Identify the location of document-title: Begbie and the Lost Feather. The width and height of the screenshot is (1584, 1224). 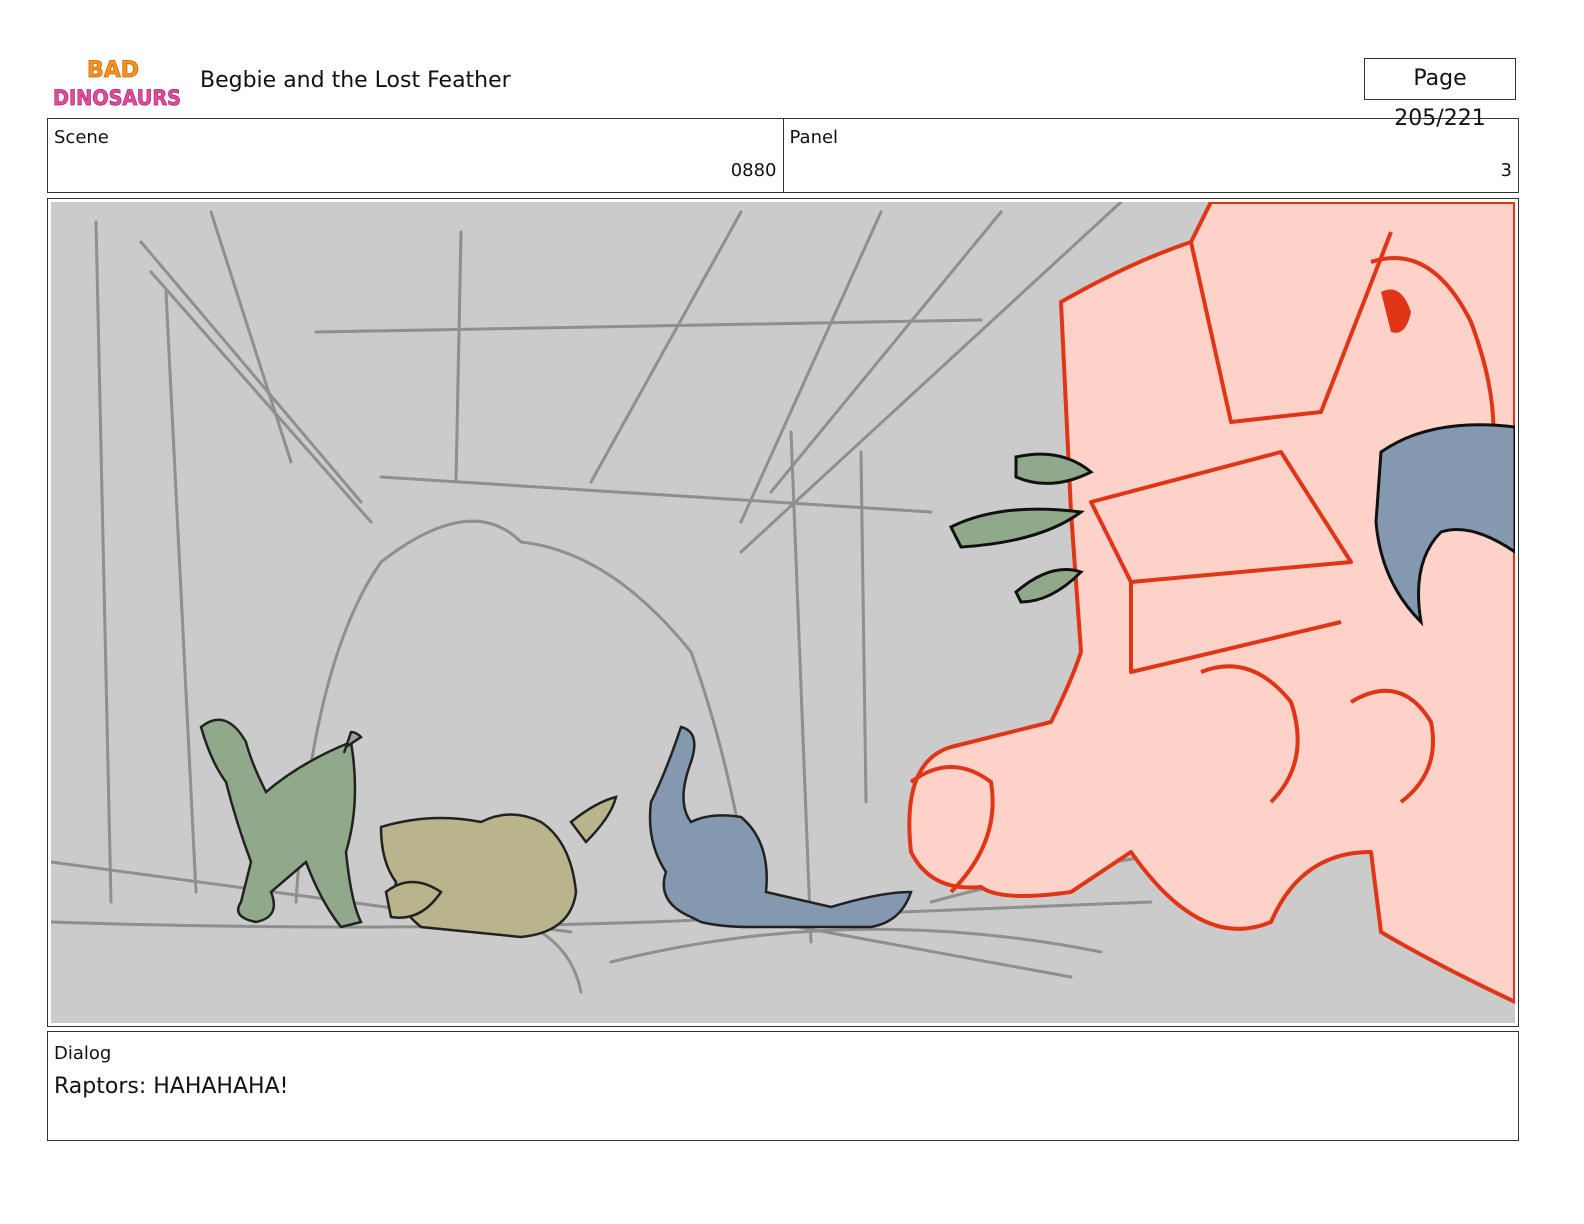
(355, 80).